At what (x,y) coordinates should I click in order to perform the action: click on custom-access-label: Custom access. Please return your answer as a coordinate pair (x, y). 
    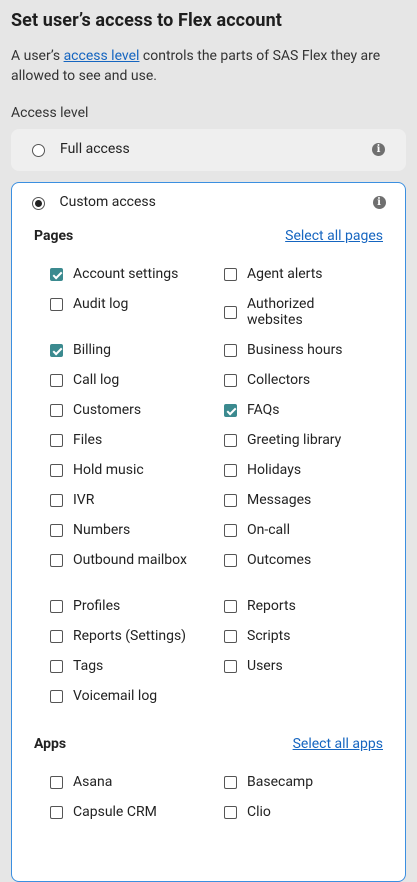
    Looking at the image, I should click on (107, 202).